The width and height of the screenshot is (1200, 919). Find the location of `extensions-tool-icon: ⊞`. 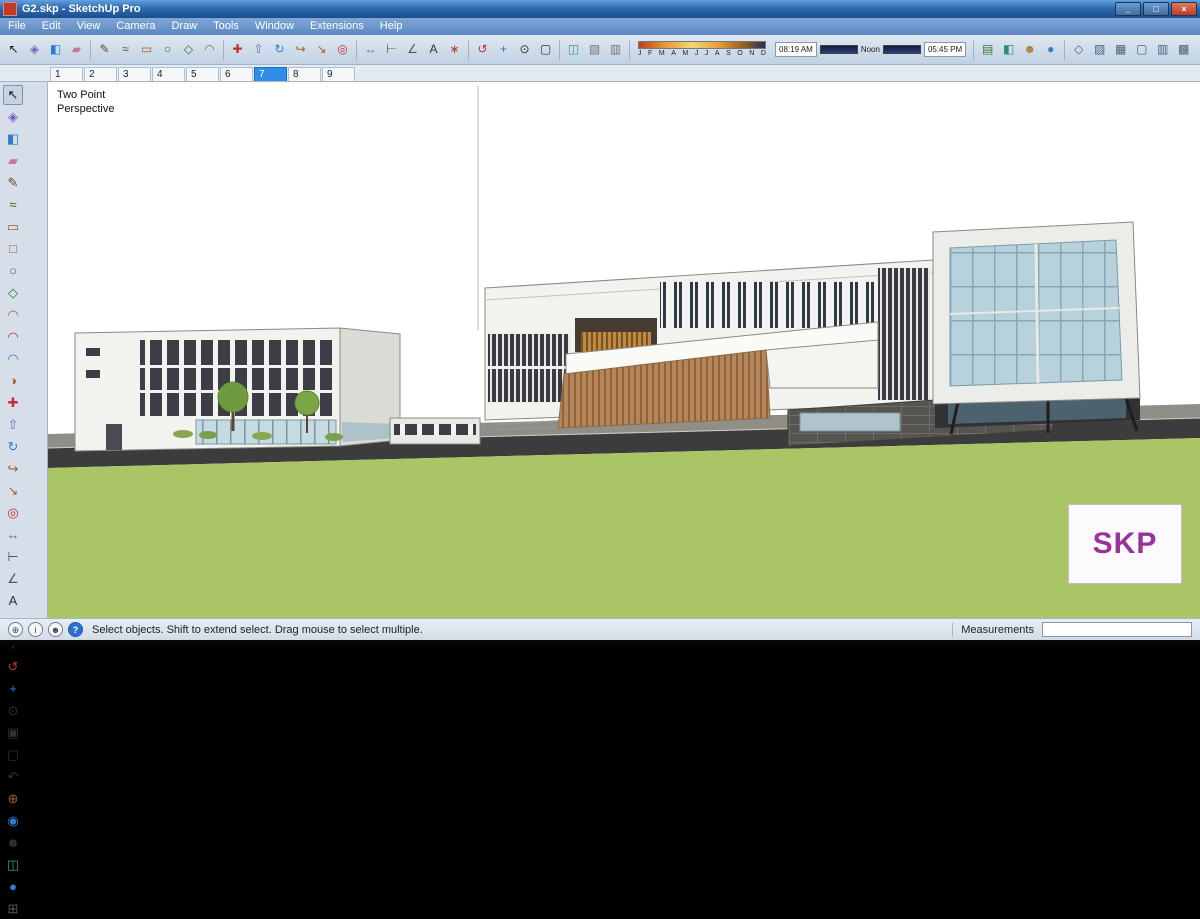

extensions-tool-icon: ⊞ is located at coordinates (13, 909).